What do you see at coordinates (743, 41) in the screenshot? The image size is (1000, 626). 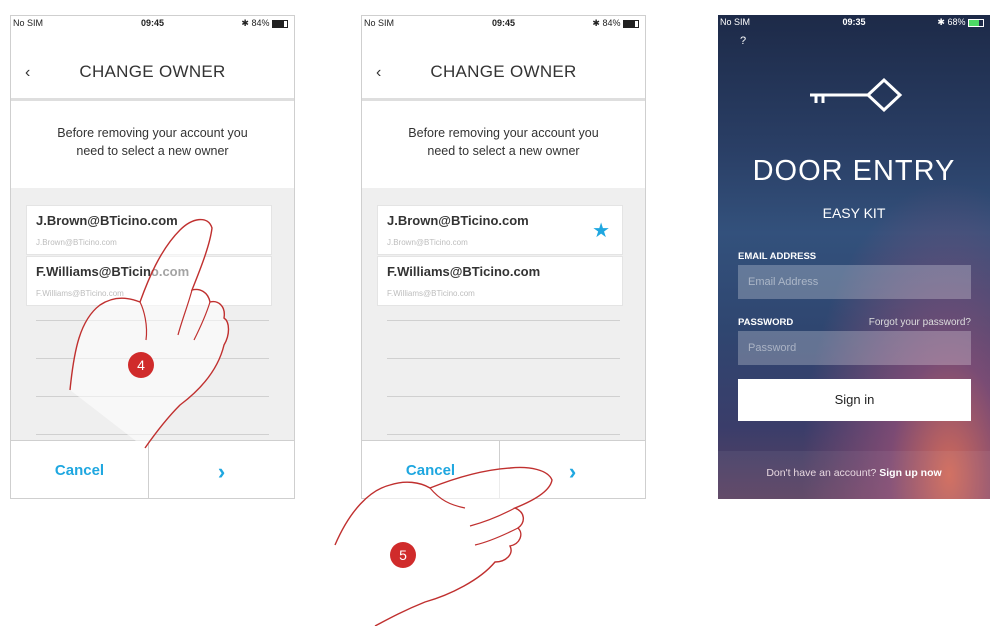 I see `help-button: ?` at bounding box center [743, 41].